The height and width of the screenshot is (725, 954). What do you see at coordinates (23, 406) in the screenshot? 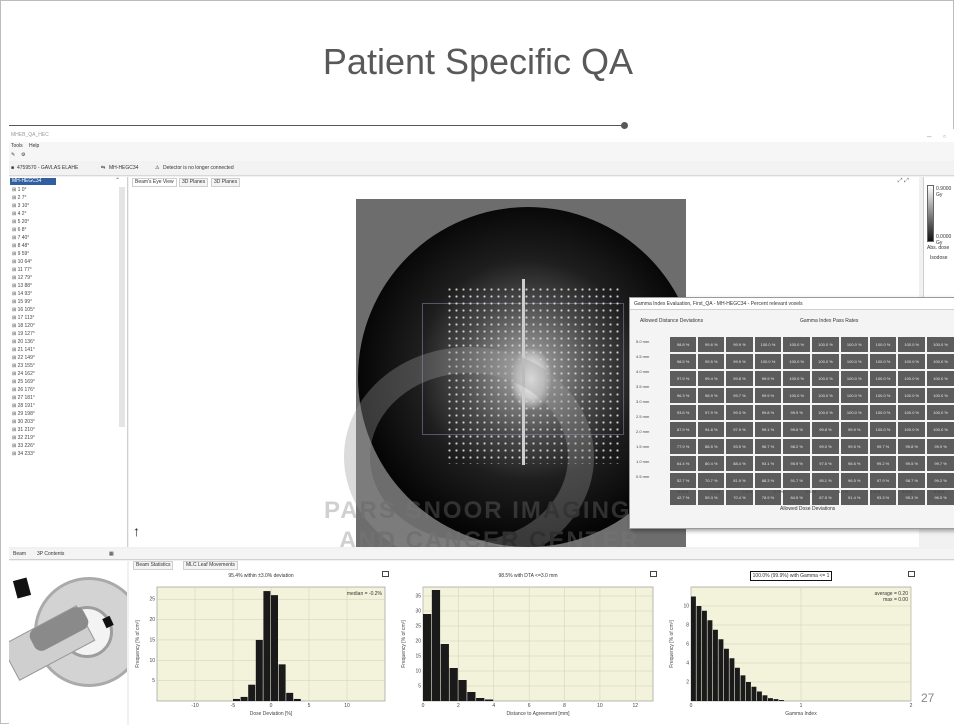
I see `tree-item: ⊞ 28 191°` at bounding box center [23, 406].